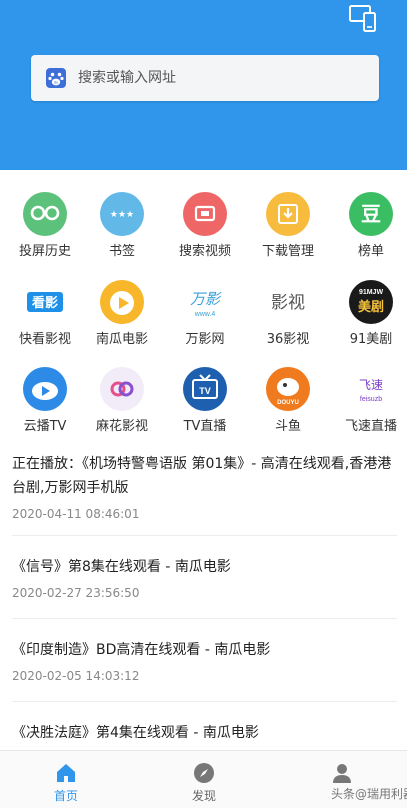 This screenshot has width=407, height=808. I want to click on yingshi36-logo: 影视, so click(288, 302).